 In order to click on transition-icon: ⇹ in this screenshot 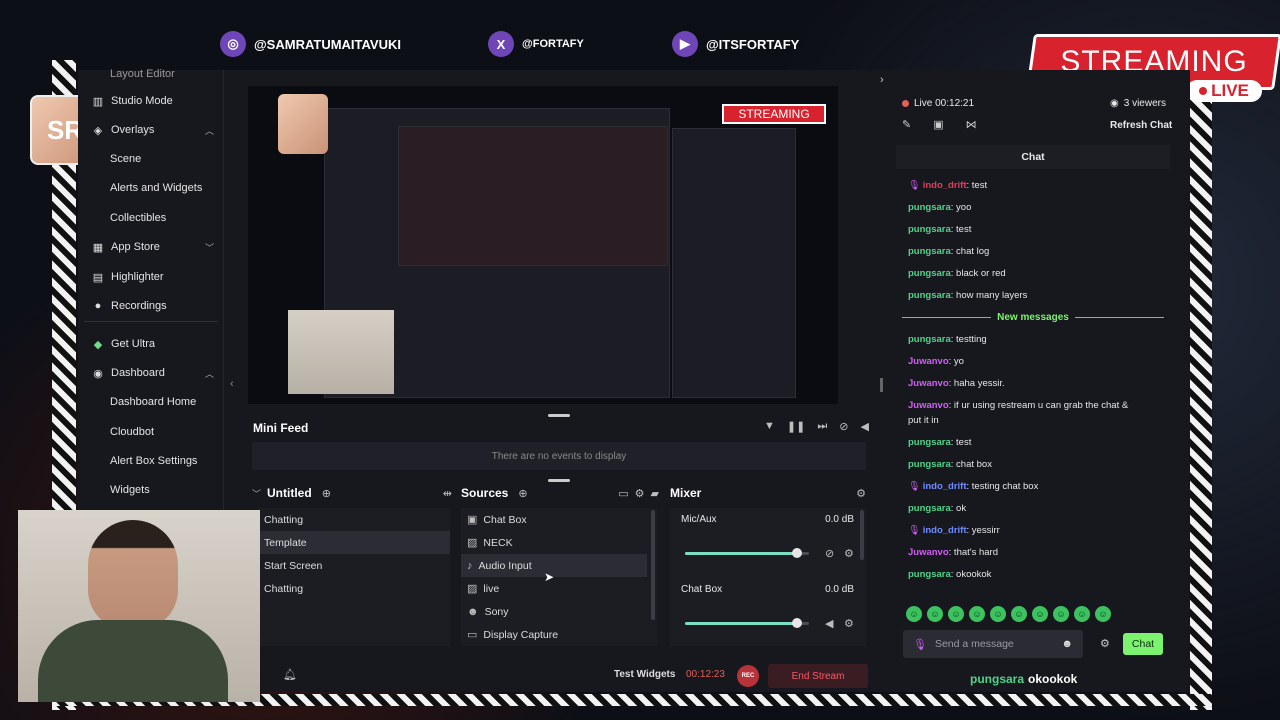, I will do `click(447, 493)`.